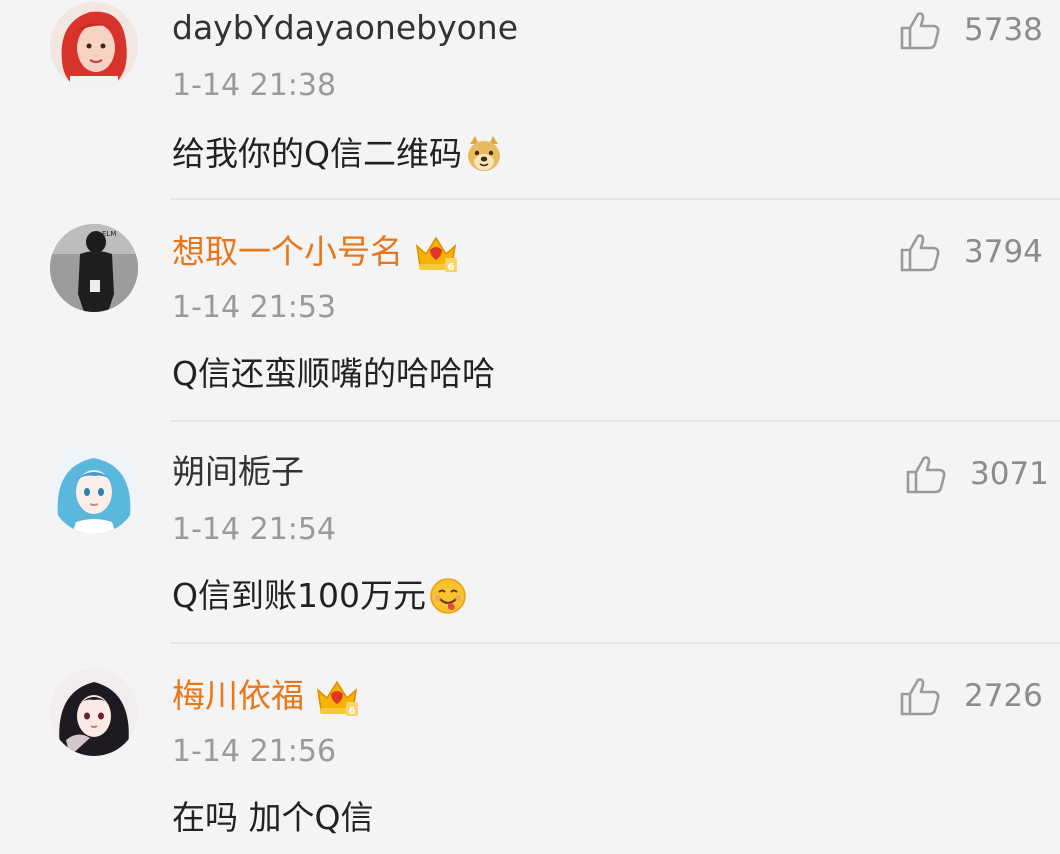 This screenshot has height=854, width=1060. I want to click on username: 朔间栀子, so click(238, 472).